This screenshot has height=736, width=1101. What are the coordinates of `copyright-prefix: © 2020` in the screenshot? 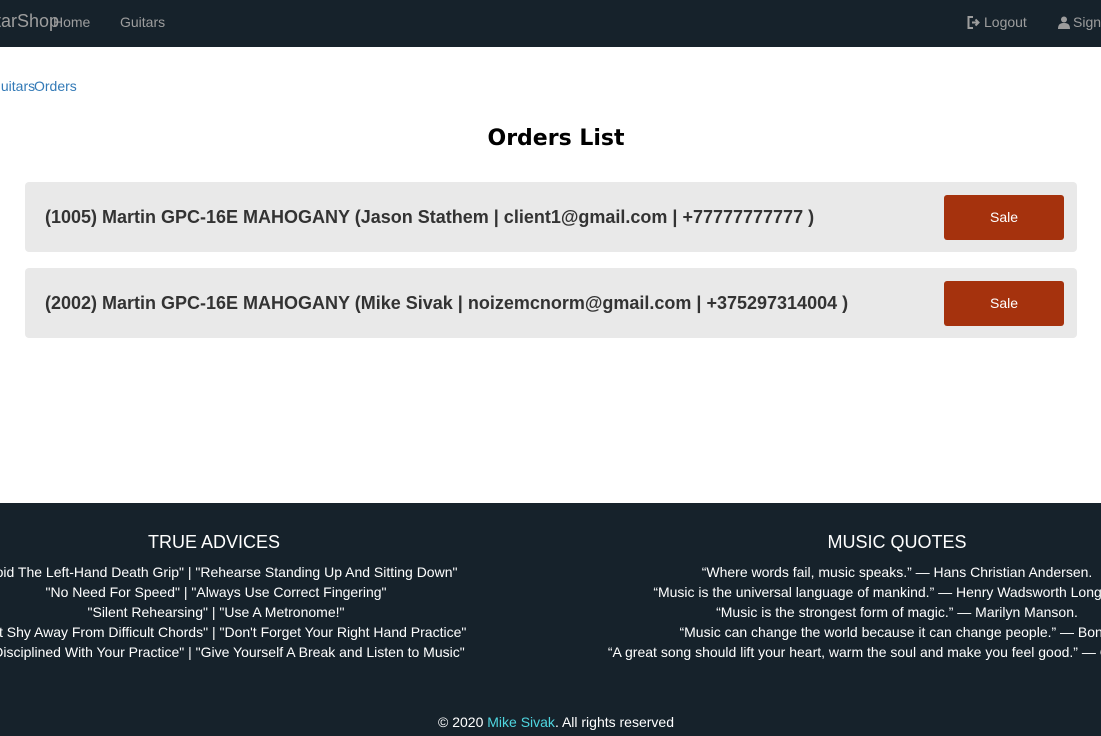 It's located at (463, 722).